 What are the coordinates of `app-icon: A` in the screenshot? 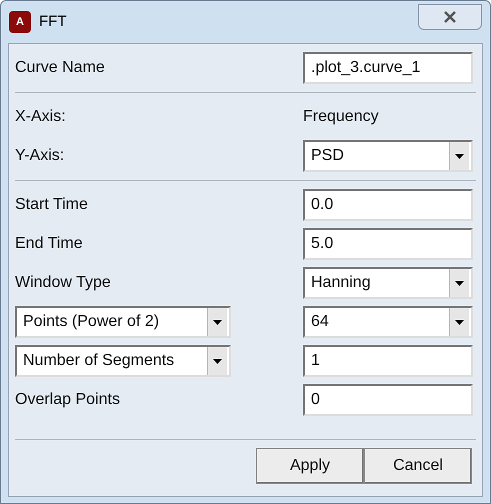 It's located at (20, 22).